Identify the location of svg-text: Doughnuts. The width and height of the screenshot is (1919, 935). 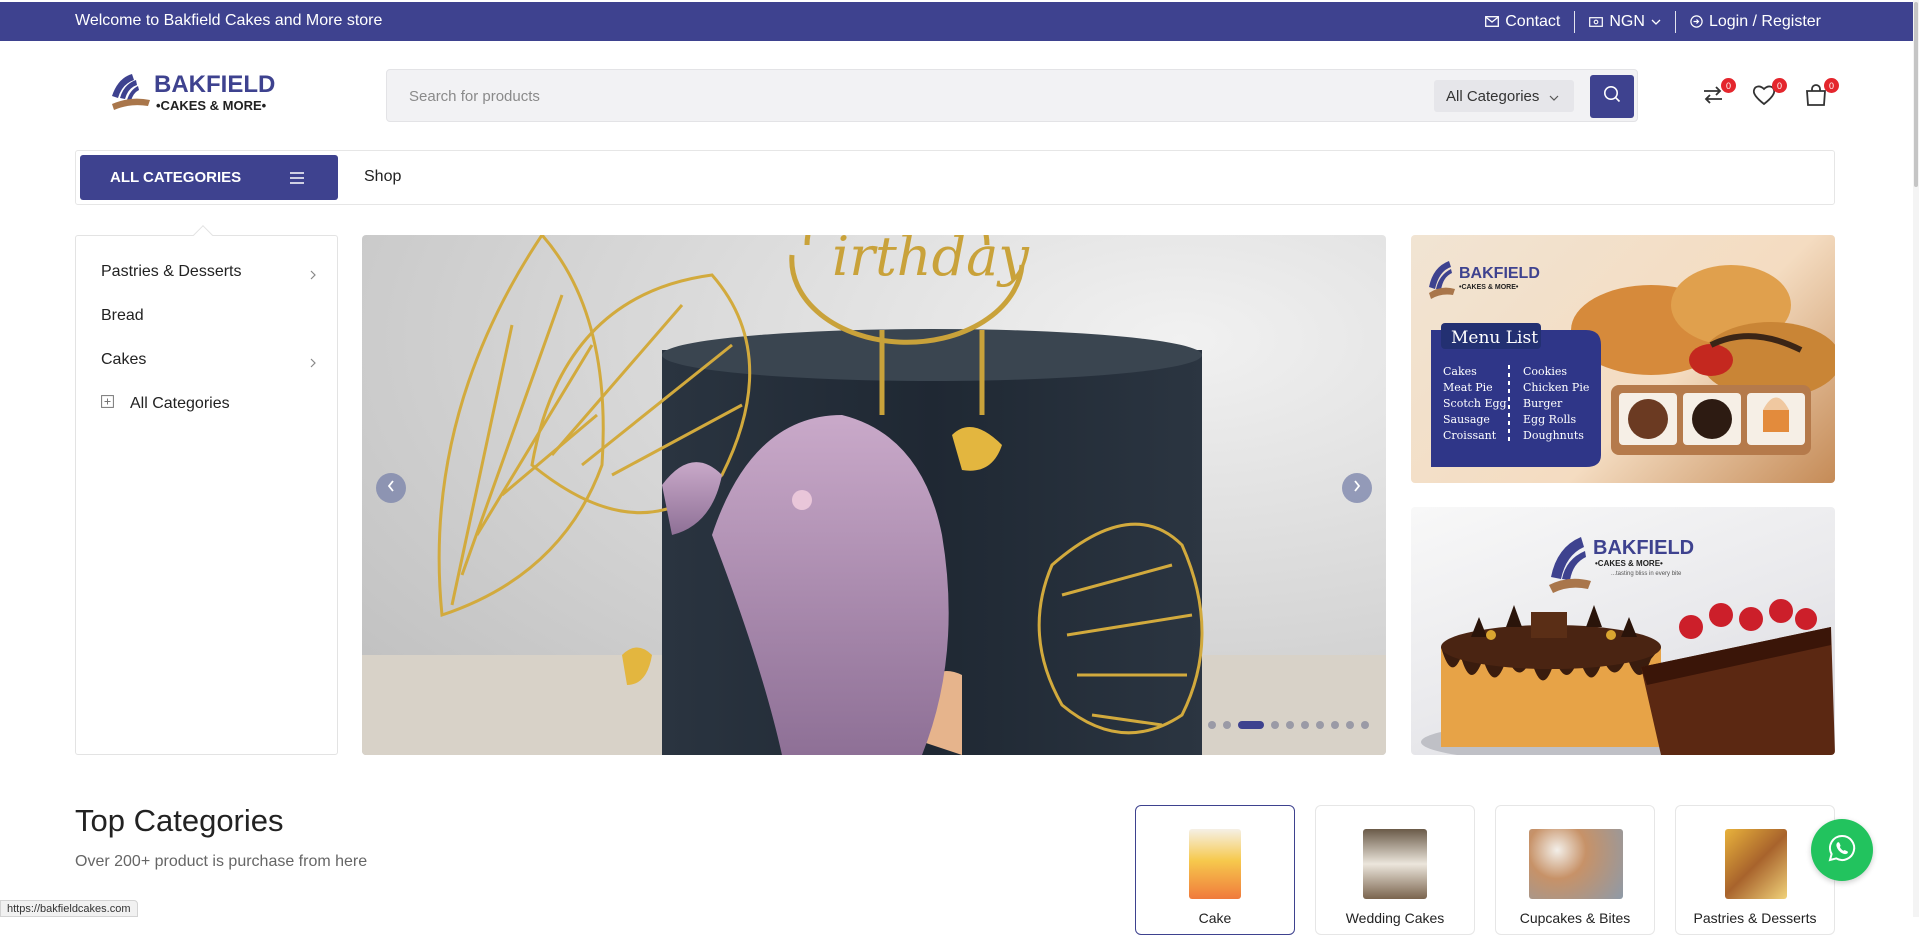
(1553, 435).